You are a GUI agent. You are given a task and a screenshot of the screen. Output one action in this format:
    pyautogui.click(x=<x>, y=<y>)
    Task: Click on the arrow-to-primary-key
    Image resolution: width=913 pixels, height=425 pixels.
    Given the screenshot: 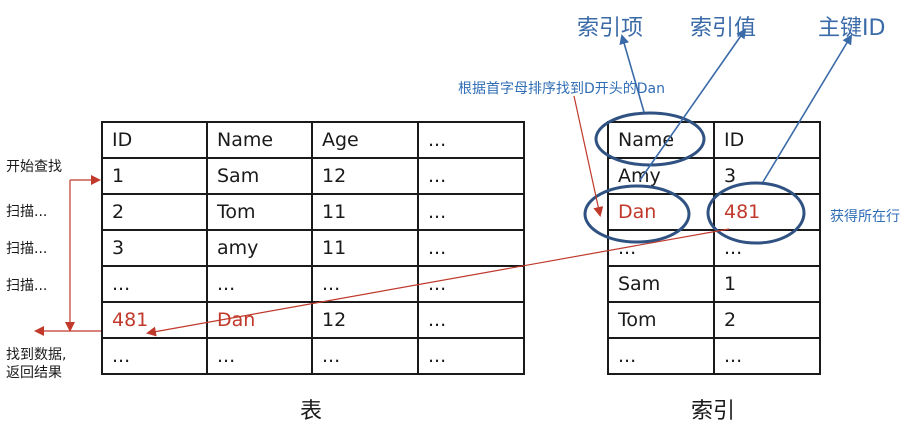 What is the action you would take?
    pyautogui.click(x=807, y=108)
    